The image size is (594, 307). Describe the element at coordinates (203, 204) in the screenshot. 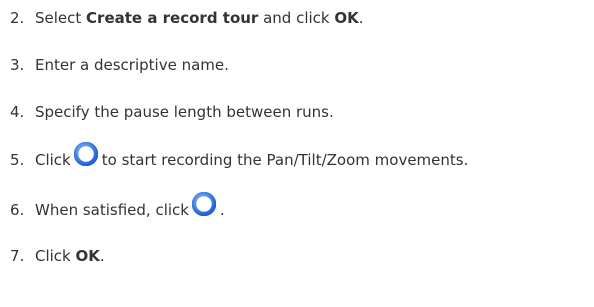

I see `stop-rounded-square-icon` at that location.